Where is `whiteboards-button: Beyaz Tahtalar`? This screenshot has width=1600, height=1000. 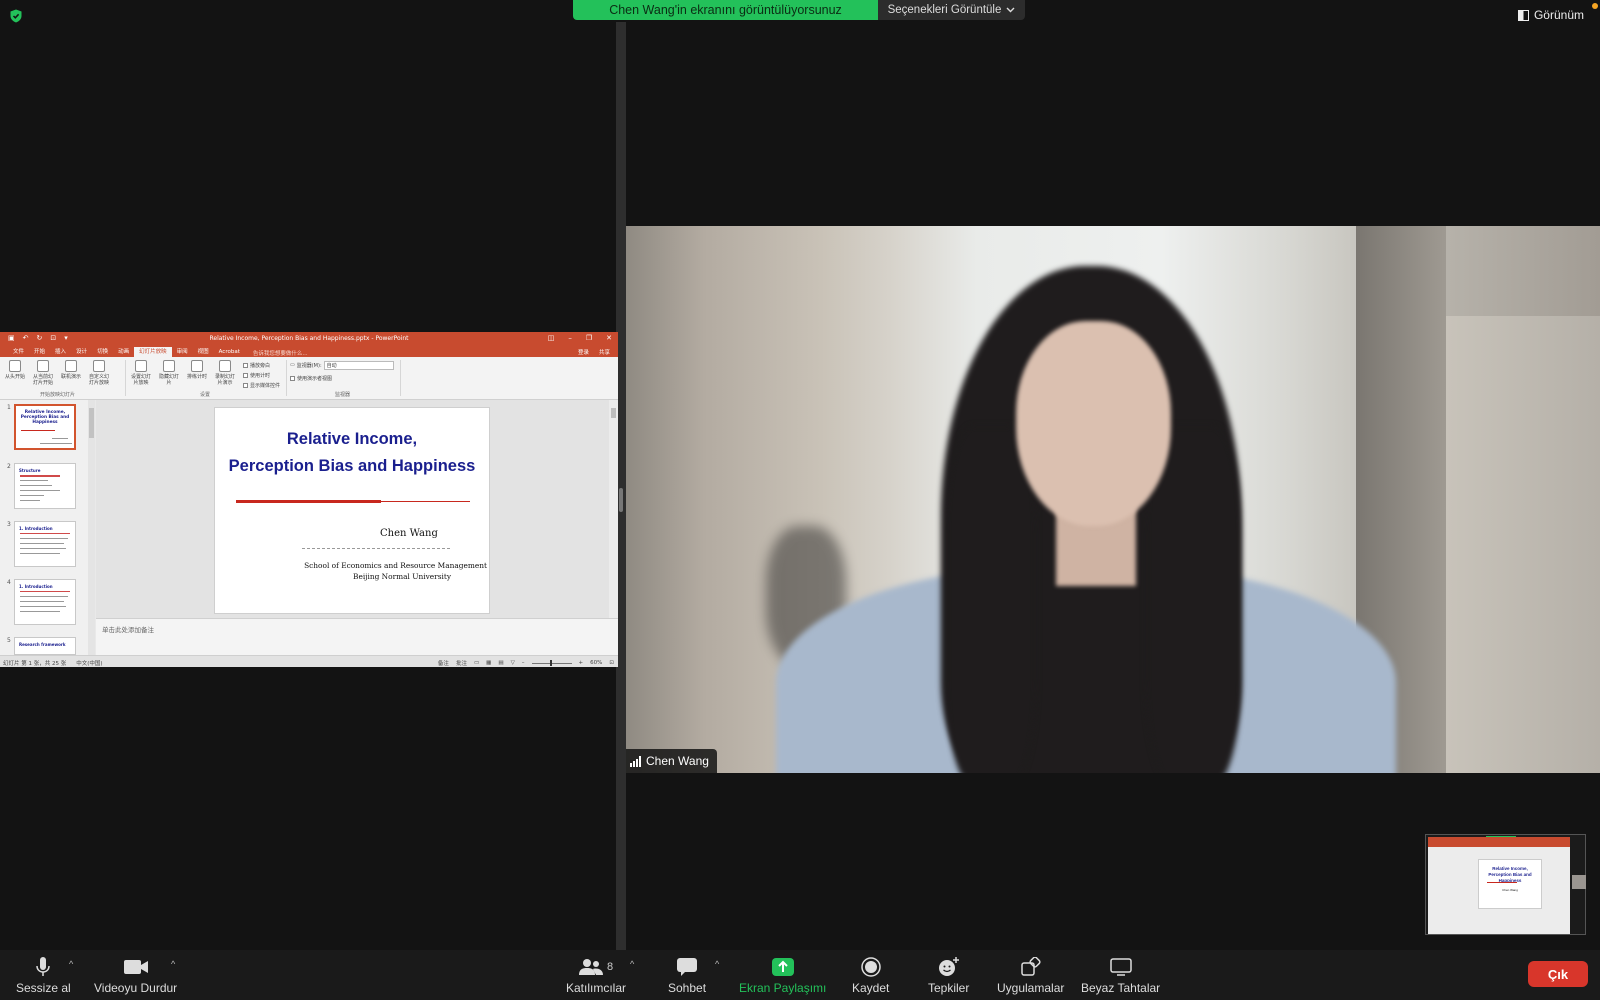 whiteboards-button: Beyaz Tahtalar is located at coordinates (1120, 975).